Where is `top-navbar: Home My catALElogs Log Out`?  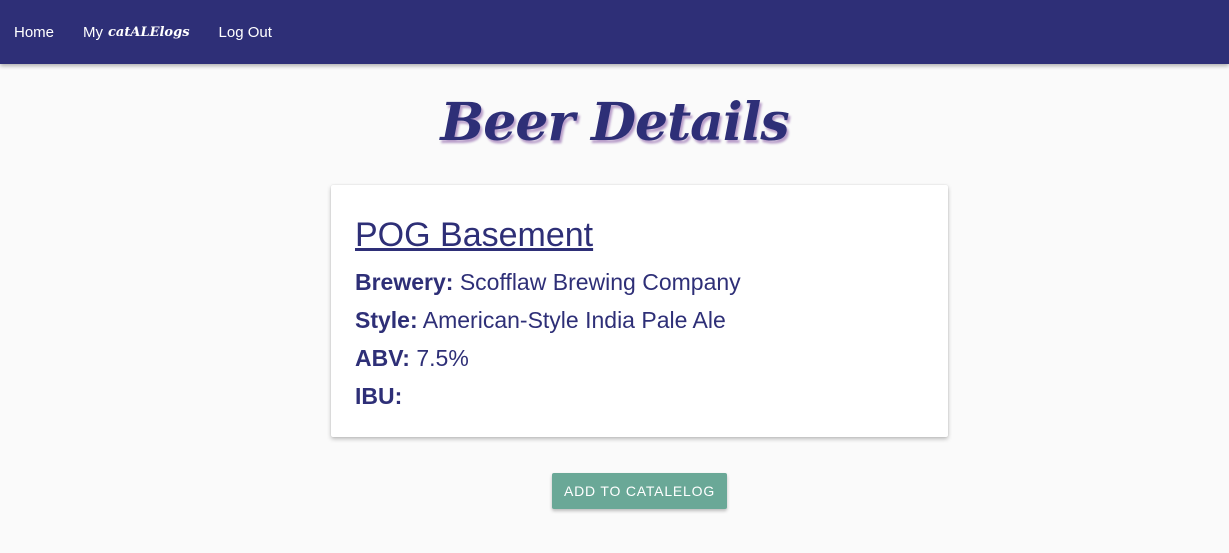
top-navbar: Home My catALElogs Log Out is located at coordinates (614, 32).